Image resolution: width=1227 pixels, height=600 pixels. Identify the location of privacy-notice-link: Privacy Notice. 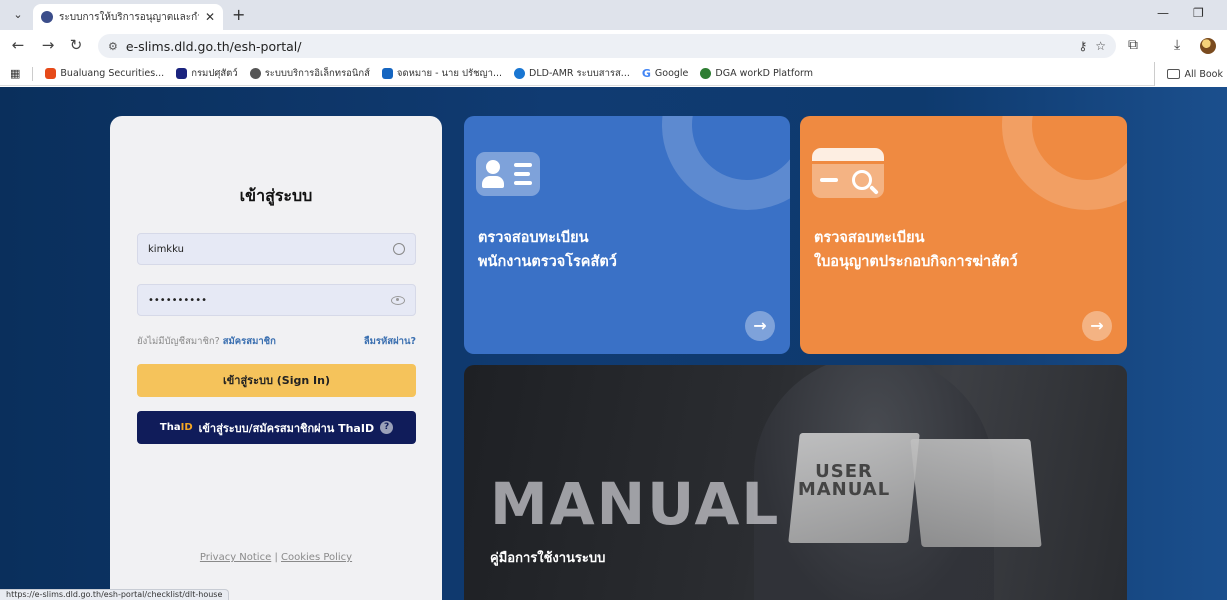
(235, 557).